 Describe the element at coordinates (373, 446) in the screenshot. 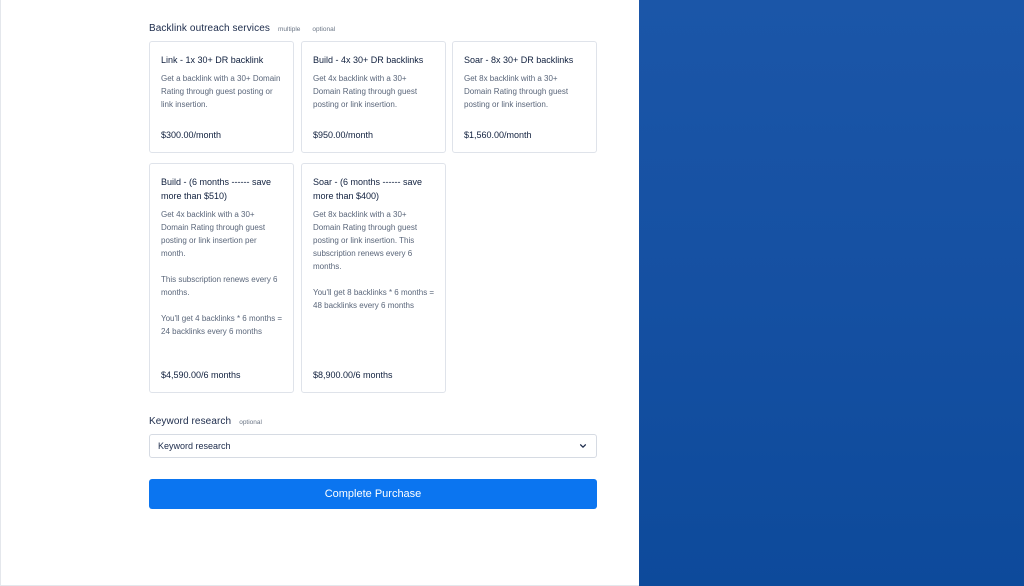

I see `keyword-research-select: Keyword research` at that location.